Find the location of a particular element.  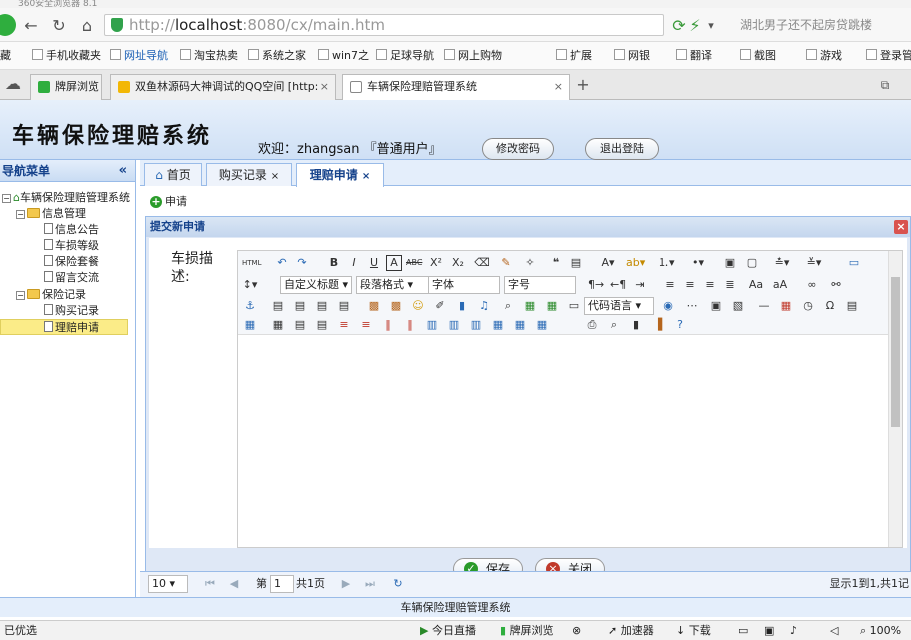

webapp-icon: ◉ is located at coordinates (668, 306).